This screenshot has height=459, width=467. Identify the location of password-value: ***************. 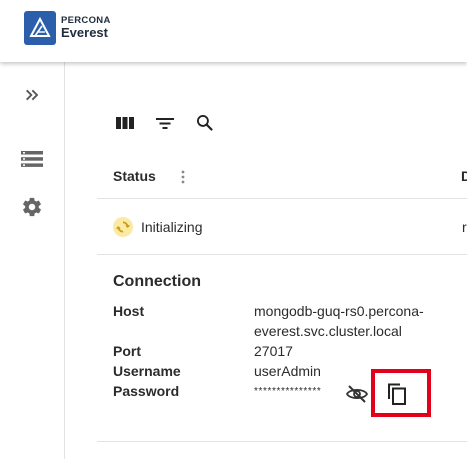
(288, 391).